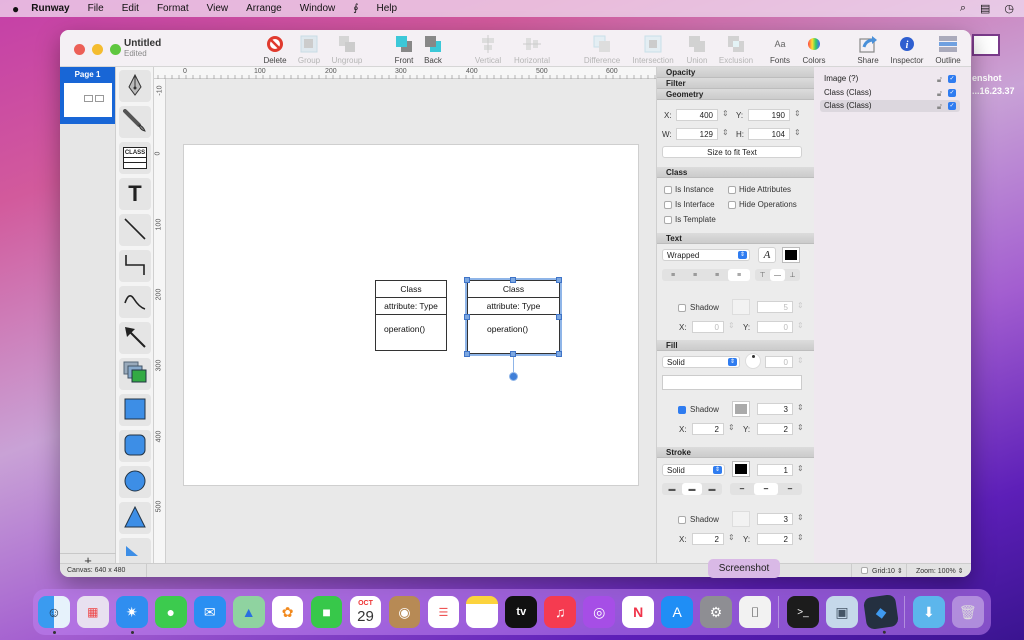  I want to click on pen-tool, so click(135, 86).